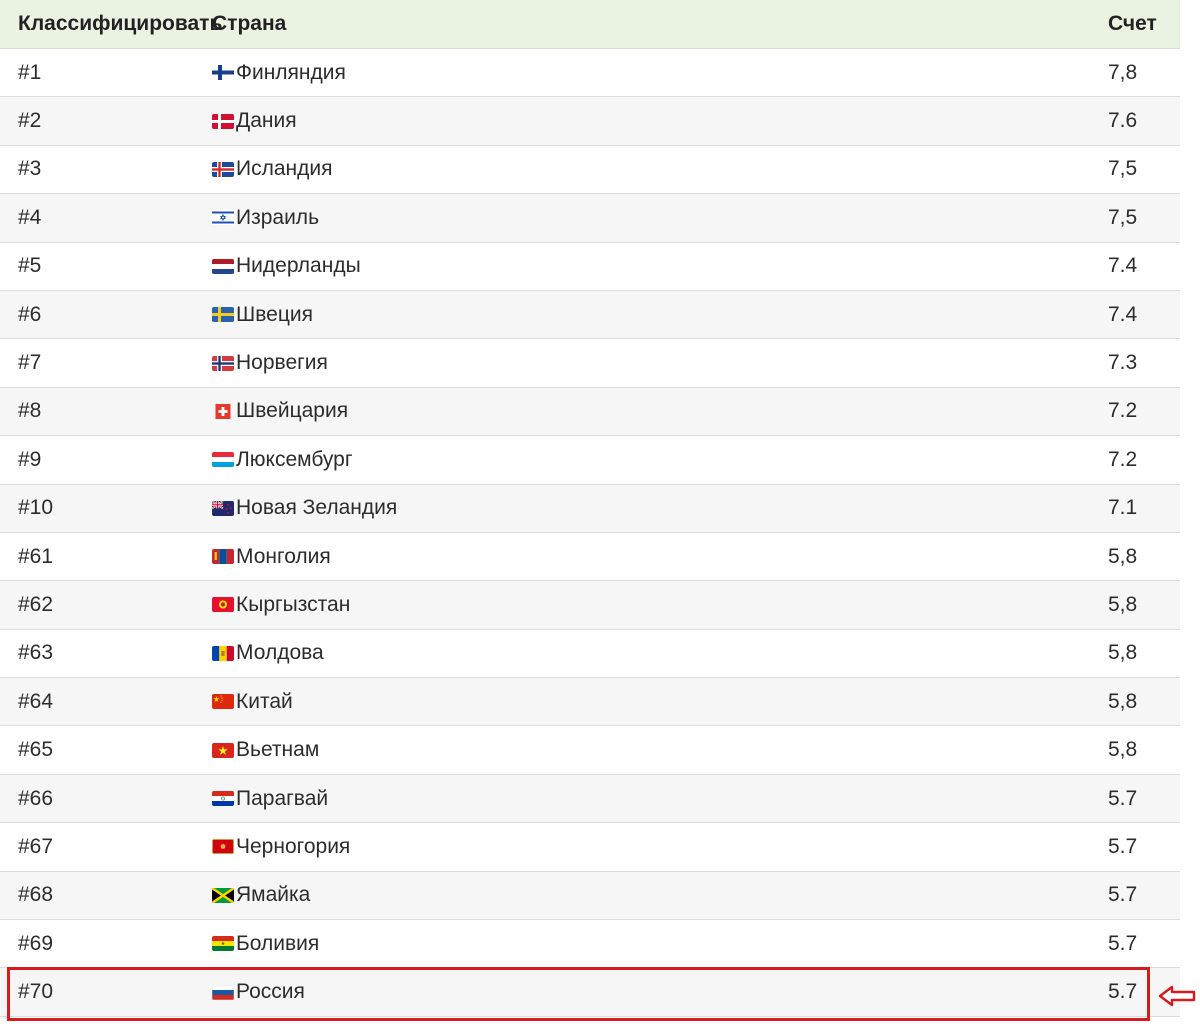 The width and height of the screenshot is (1200, 1034). I want to click on country-cell: Люксембург, so click(660, 460).